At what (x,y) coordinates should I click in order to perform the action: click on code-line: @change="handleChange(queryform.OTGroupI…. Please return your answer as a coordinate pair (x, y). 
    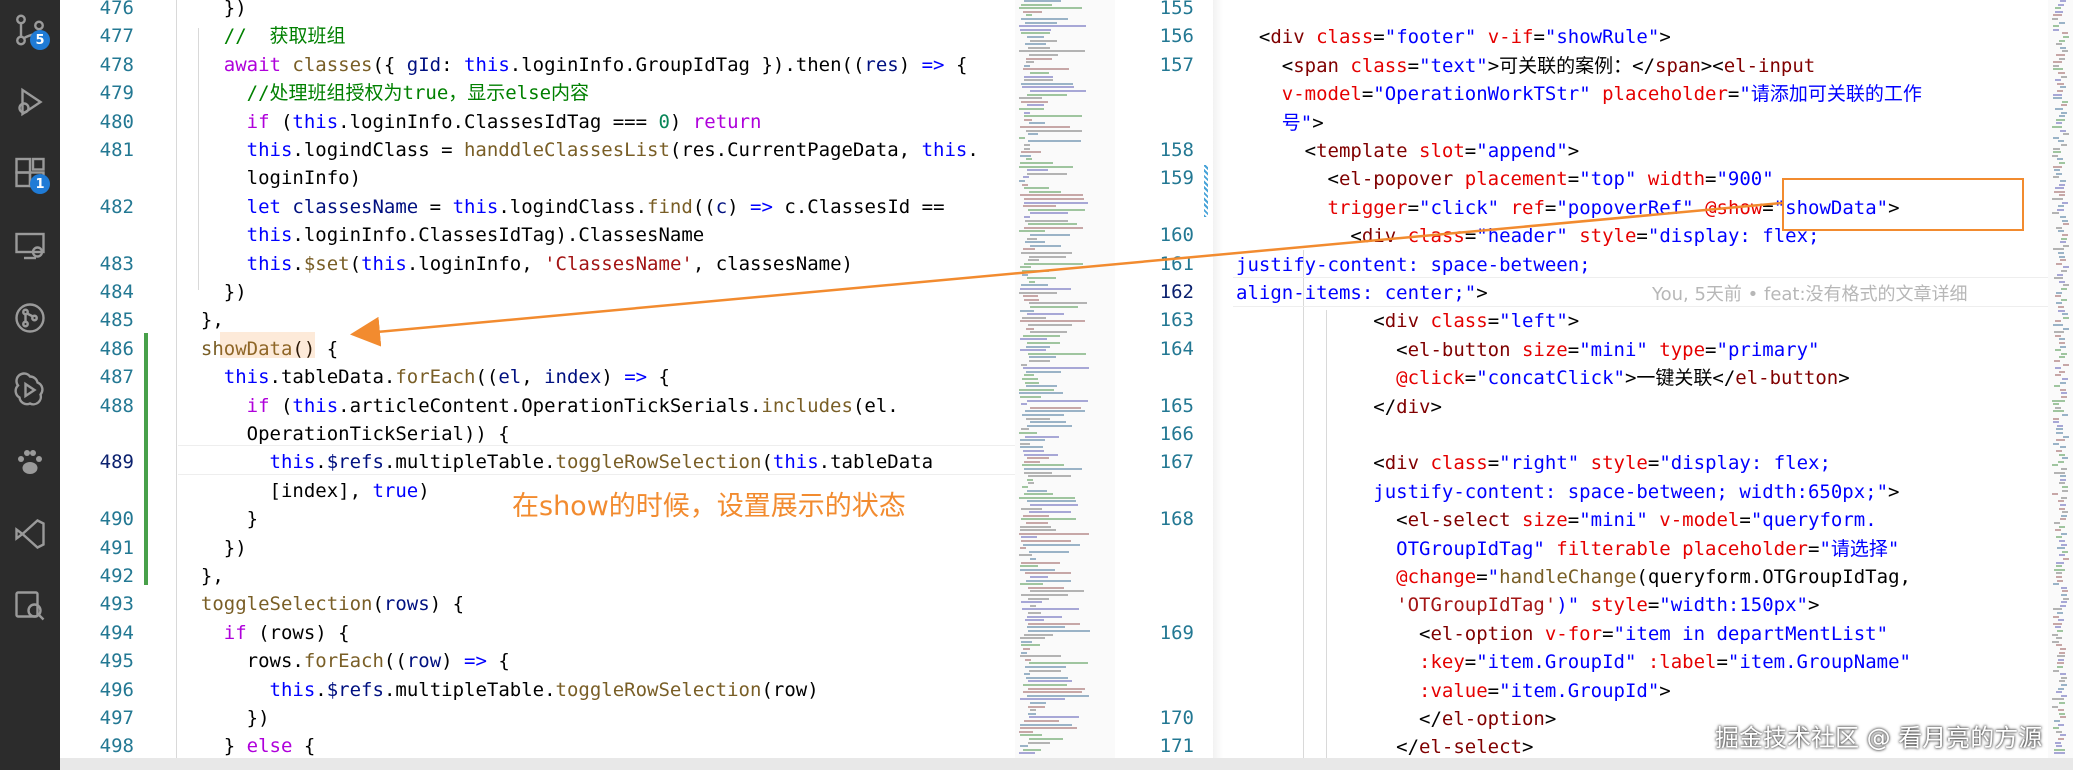
    Looking at the image, I should click on (1573, 577).